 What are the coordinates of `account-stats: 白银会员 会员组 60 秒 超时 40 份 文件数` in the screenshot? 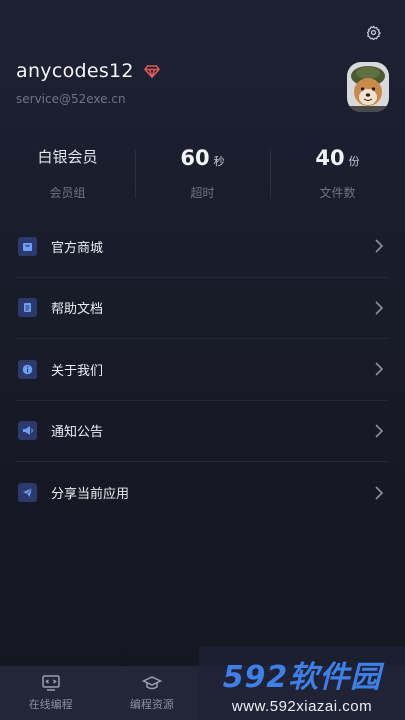 It's located at (202, 174).